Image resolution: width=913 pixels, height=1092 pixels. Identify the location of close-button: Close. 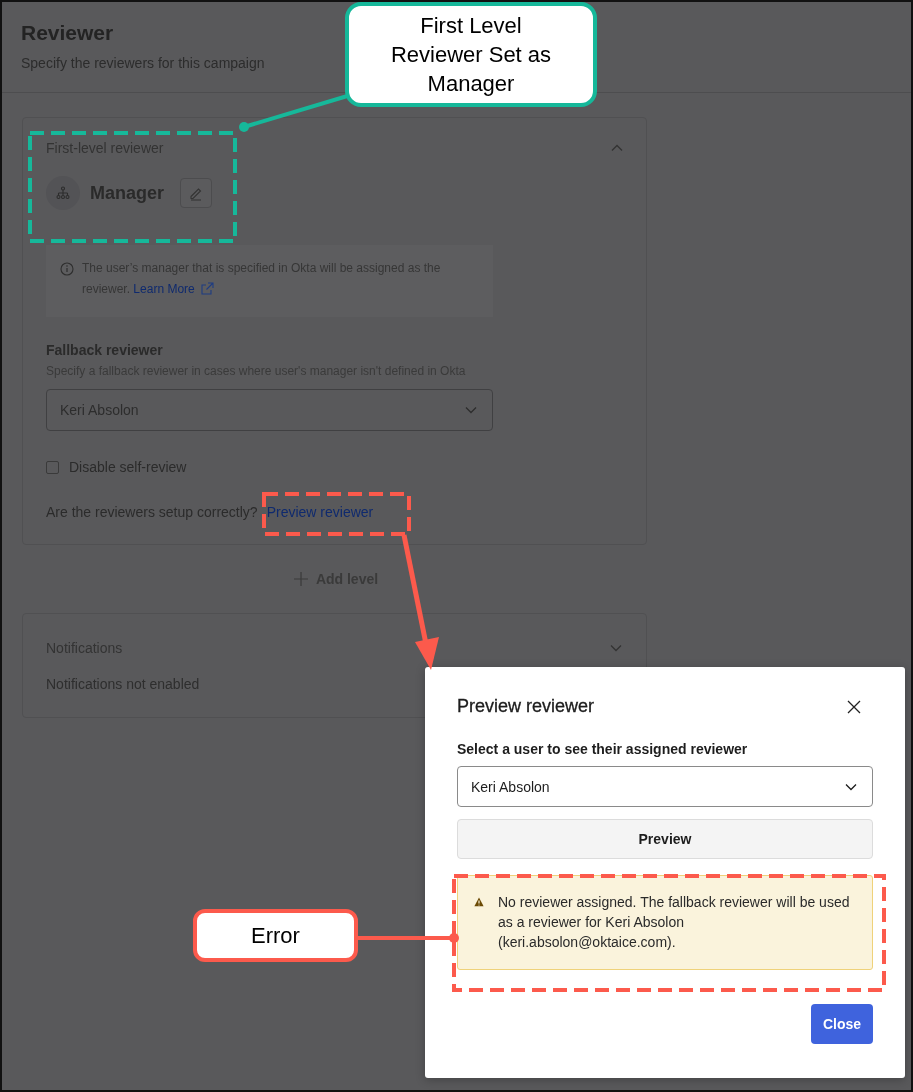
(842, 1024).